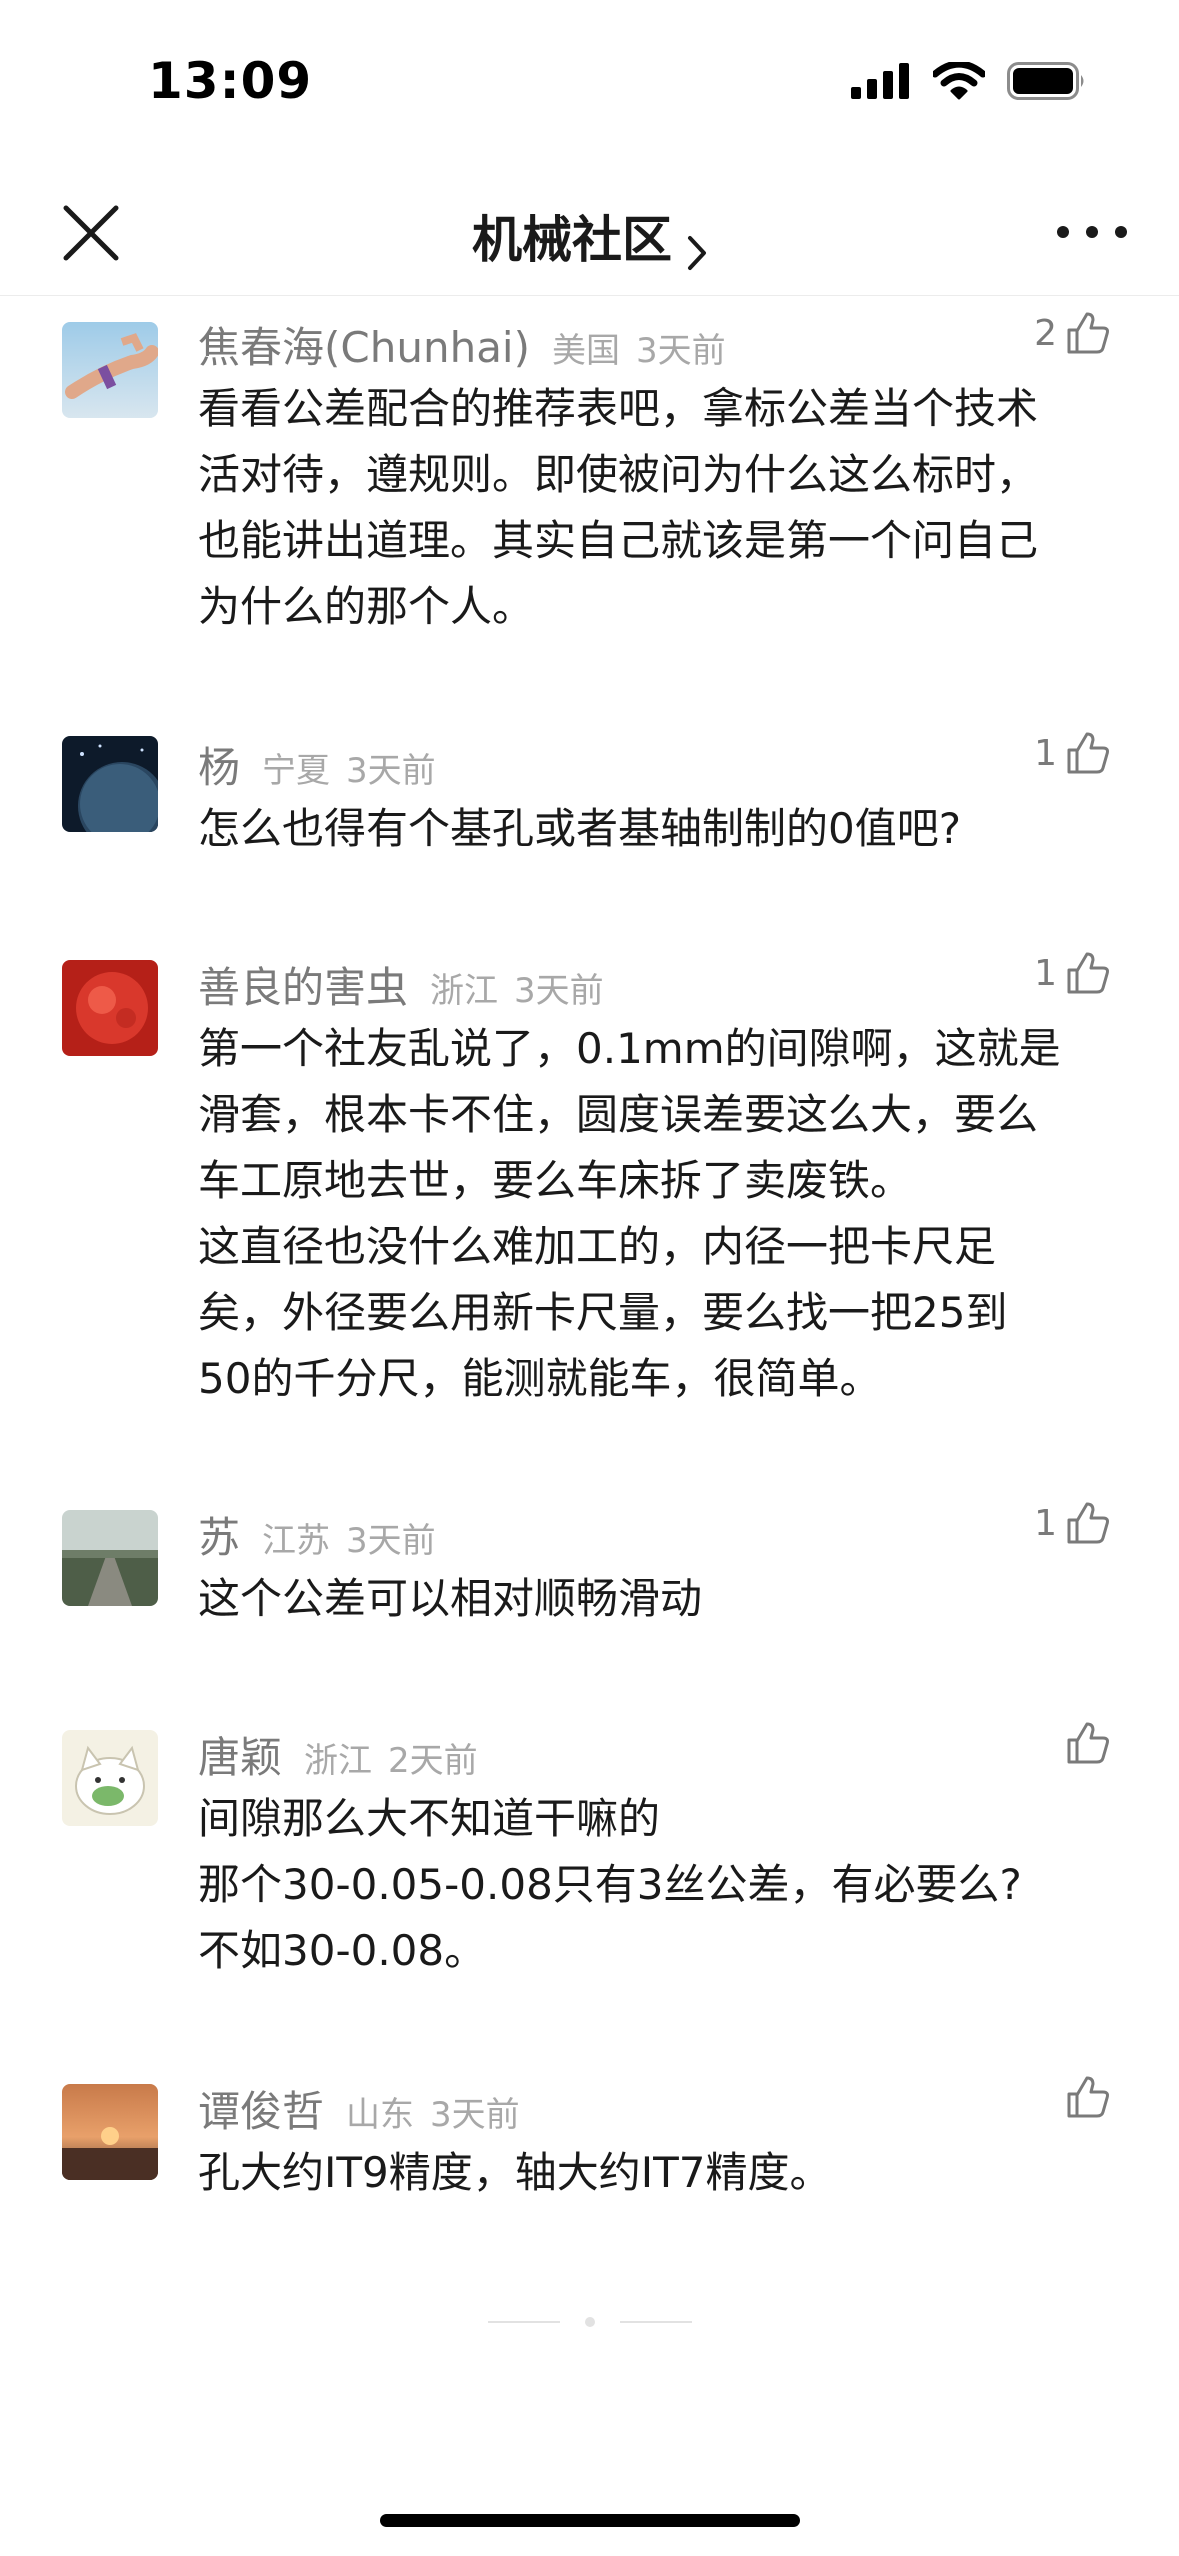 The height and width of the screenshot is (2556, 1179). What do you see at coordinates (589, 1556) in the screenshot?
I see `comment-item: 苏 江苏 3天前 1 这个公差可以相对顺畅滑动` at bounding box center [589, 1556].